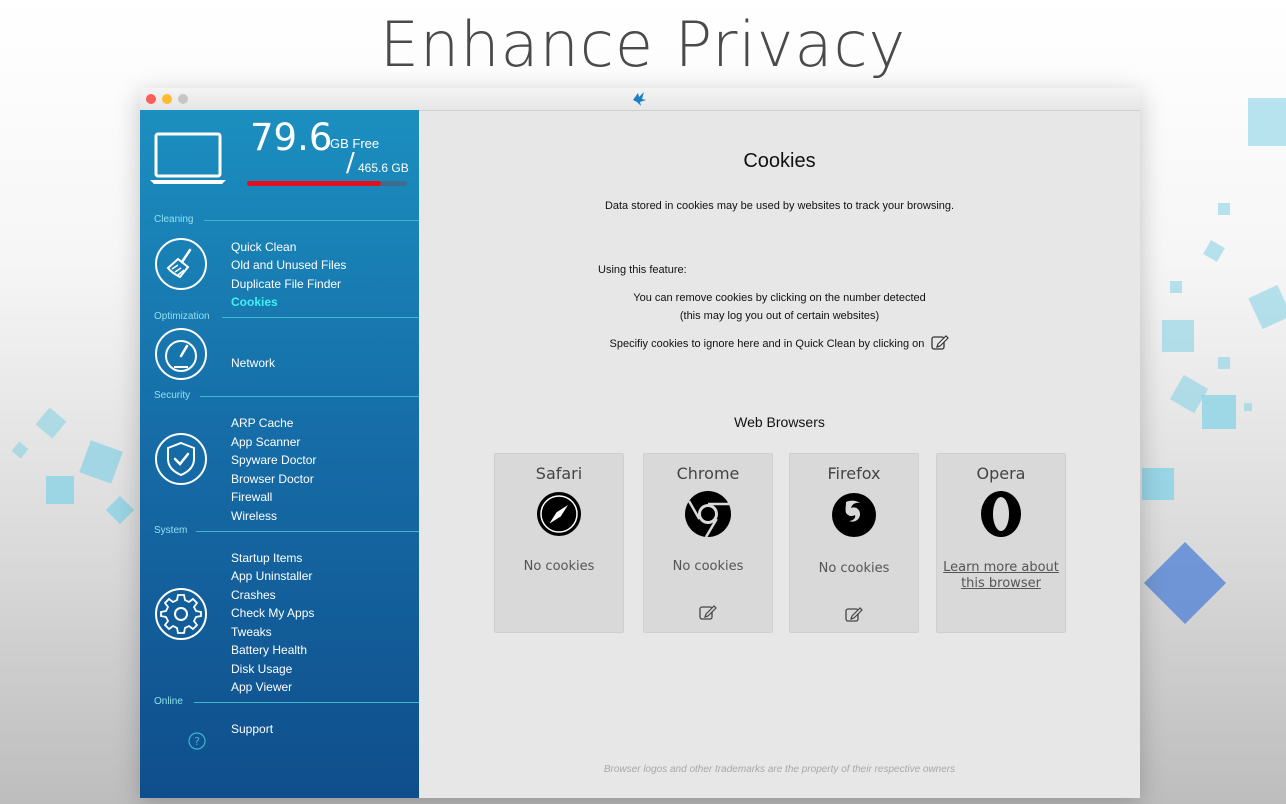  I want to click on sidebar-item-crashes: Crashes, so click(253, 595).